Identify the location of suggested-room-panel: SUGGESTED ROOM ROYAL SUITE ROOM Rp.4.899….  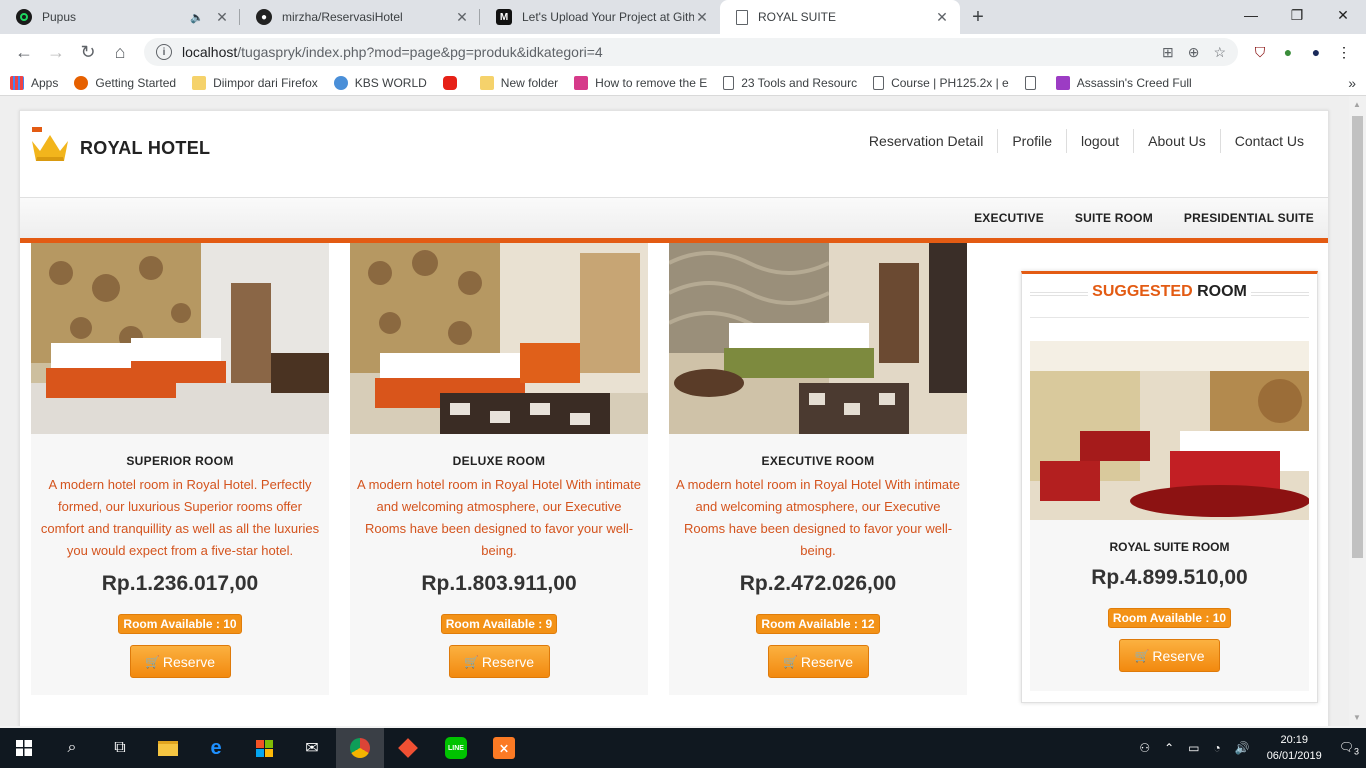
(1169, 487).